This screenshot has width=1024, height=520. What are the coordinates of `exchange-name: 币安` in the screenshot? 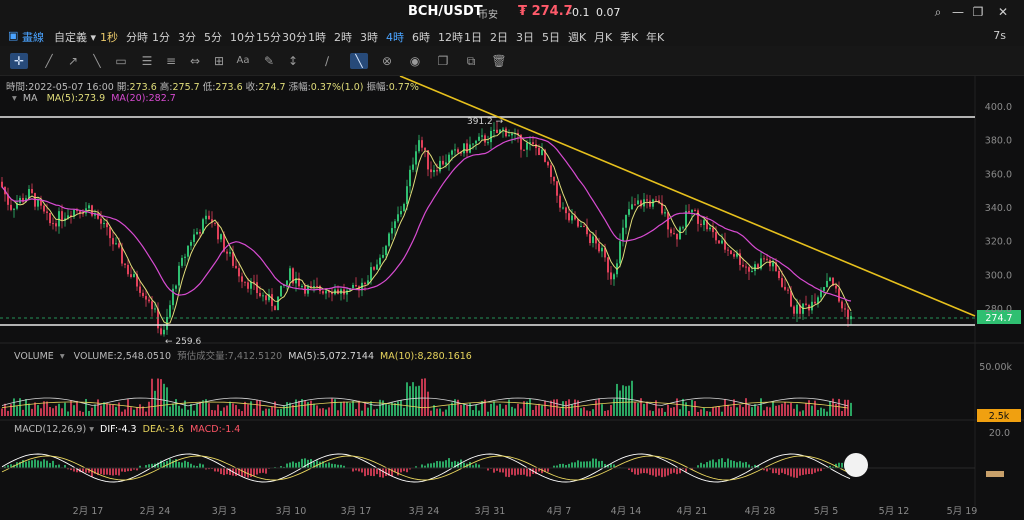 It's located at (488, 15).